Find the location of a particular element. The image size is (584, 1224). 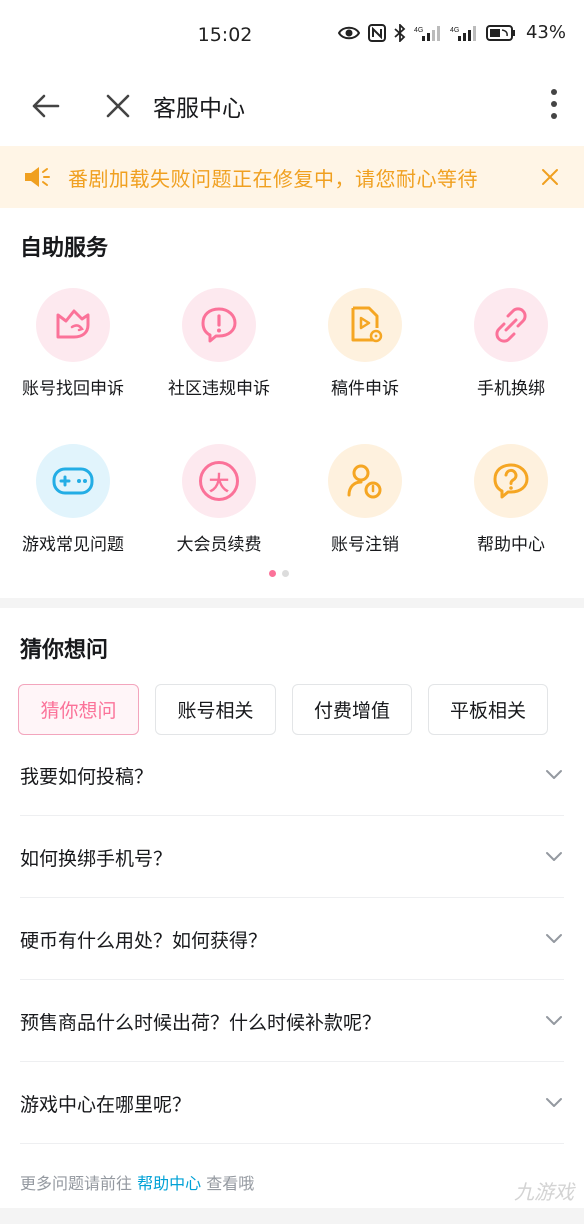

tab-guess: 猜你想问 is located at coordinates (78, 709).